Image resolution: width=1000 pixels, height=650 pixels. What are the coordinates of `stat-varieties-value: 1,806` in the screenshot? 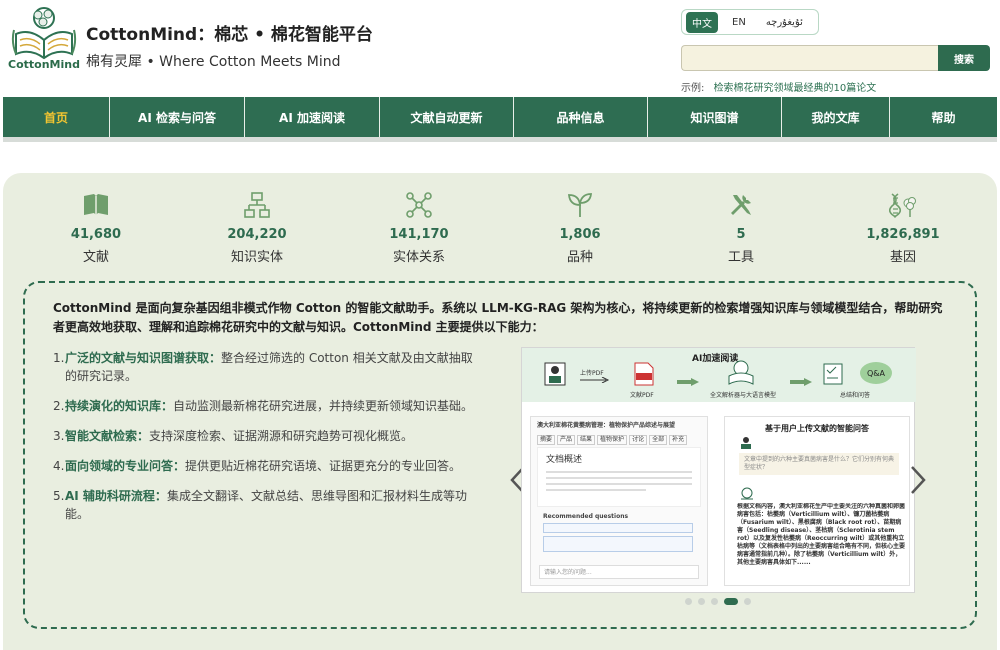 It's located at (580, 234).